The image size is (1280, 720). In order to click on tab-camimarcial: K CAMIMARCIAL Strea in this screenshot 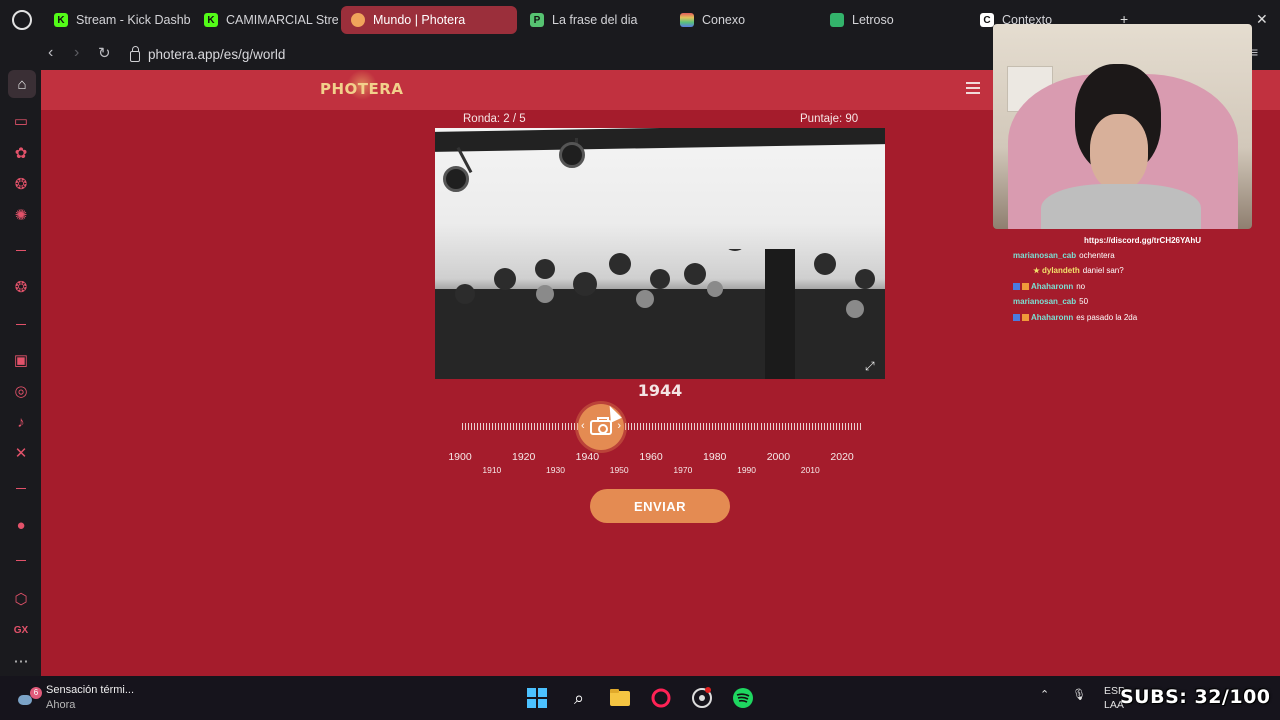, I will do `click(266, 20)`.